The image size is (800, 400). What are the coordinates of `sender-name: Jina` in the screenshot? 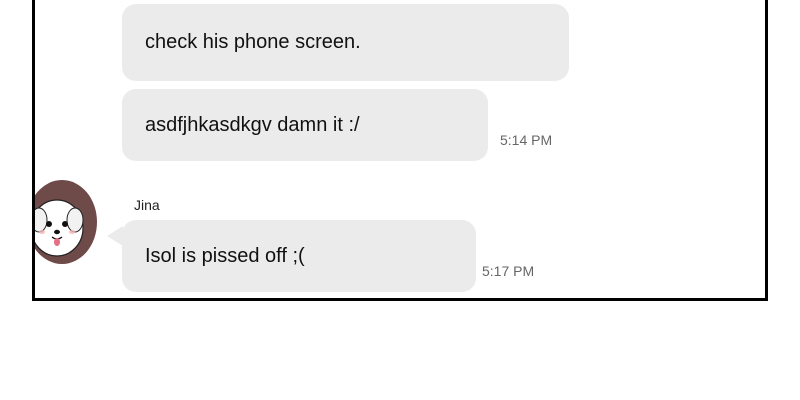 It's located at (147, 205).